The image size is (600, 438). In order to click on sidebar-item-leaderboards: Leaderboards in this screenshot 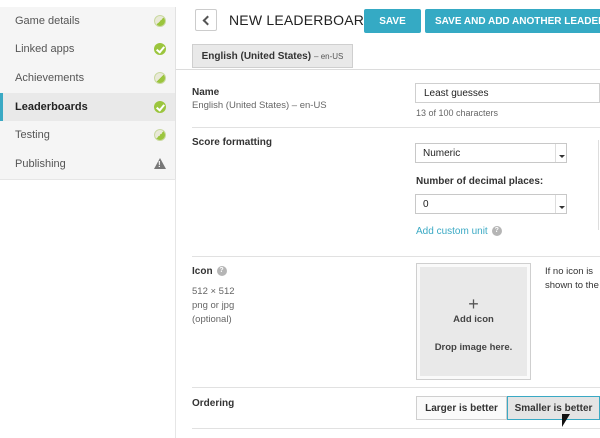, I will do `click(87, 107)`.